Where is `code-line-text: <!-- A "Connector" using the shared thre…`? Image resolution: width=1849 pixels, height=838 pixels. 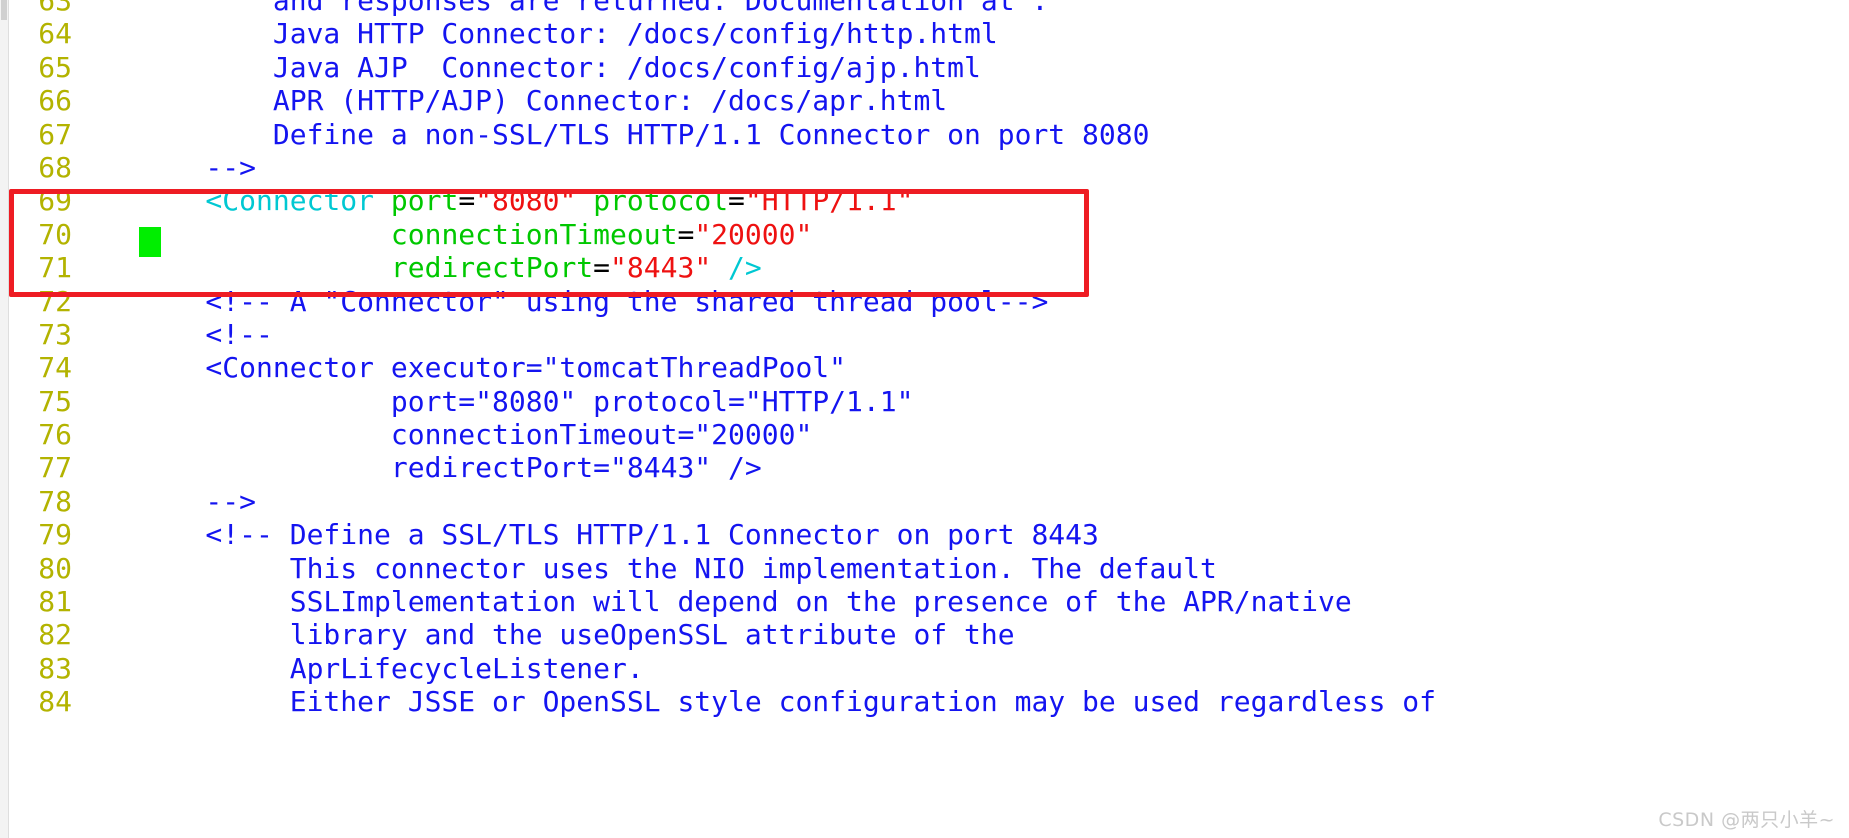 code-line-text: <!-- A "Connector" using the shared thre… is located at coordinates (560, 301).